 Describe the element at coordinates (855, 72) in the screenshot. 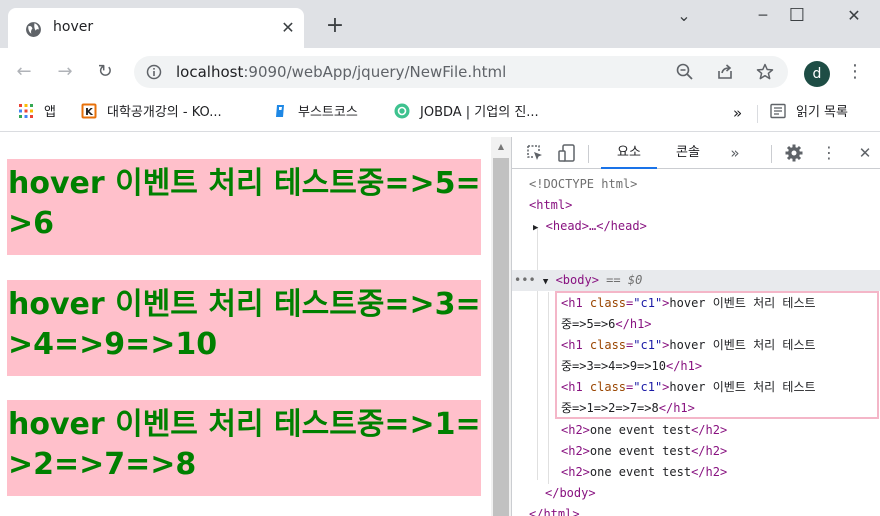

I see `browser-menu-icon: ⋮` at that location.